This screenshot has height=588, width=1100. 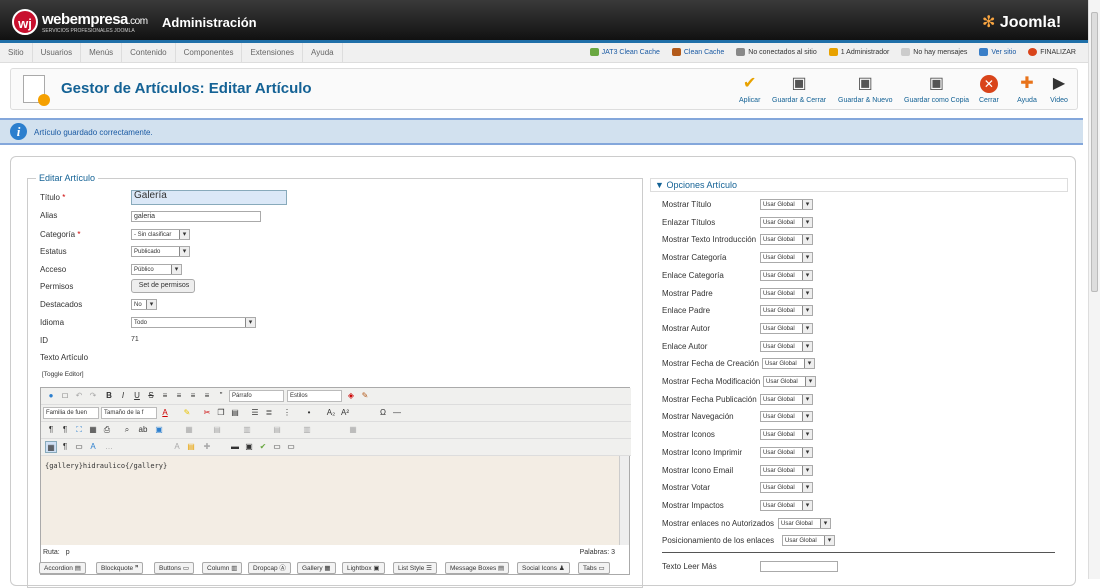 I want to click on find-icon: ⌕, so click(x=127, y=430).